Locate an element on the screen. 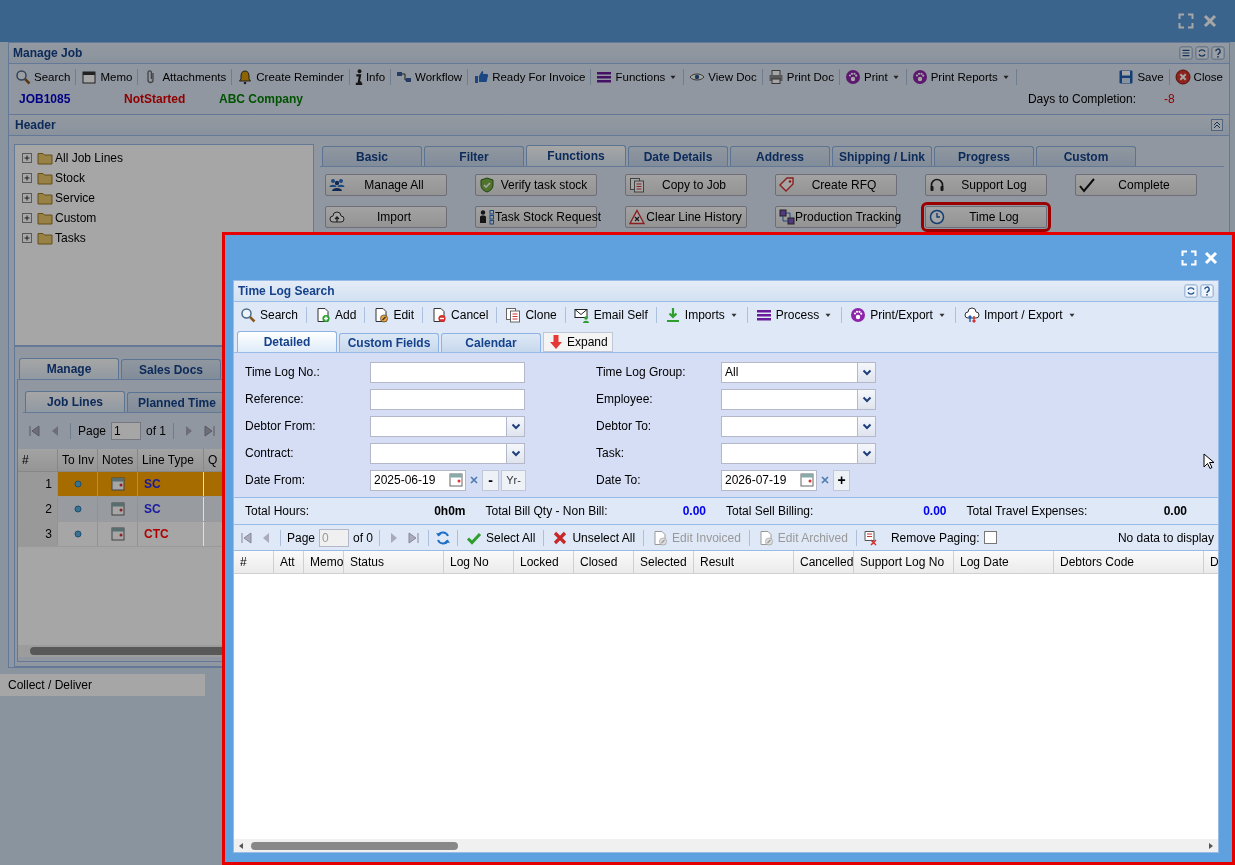  toolbar-button: Imports is located at coordinates (701, 315).